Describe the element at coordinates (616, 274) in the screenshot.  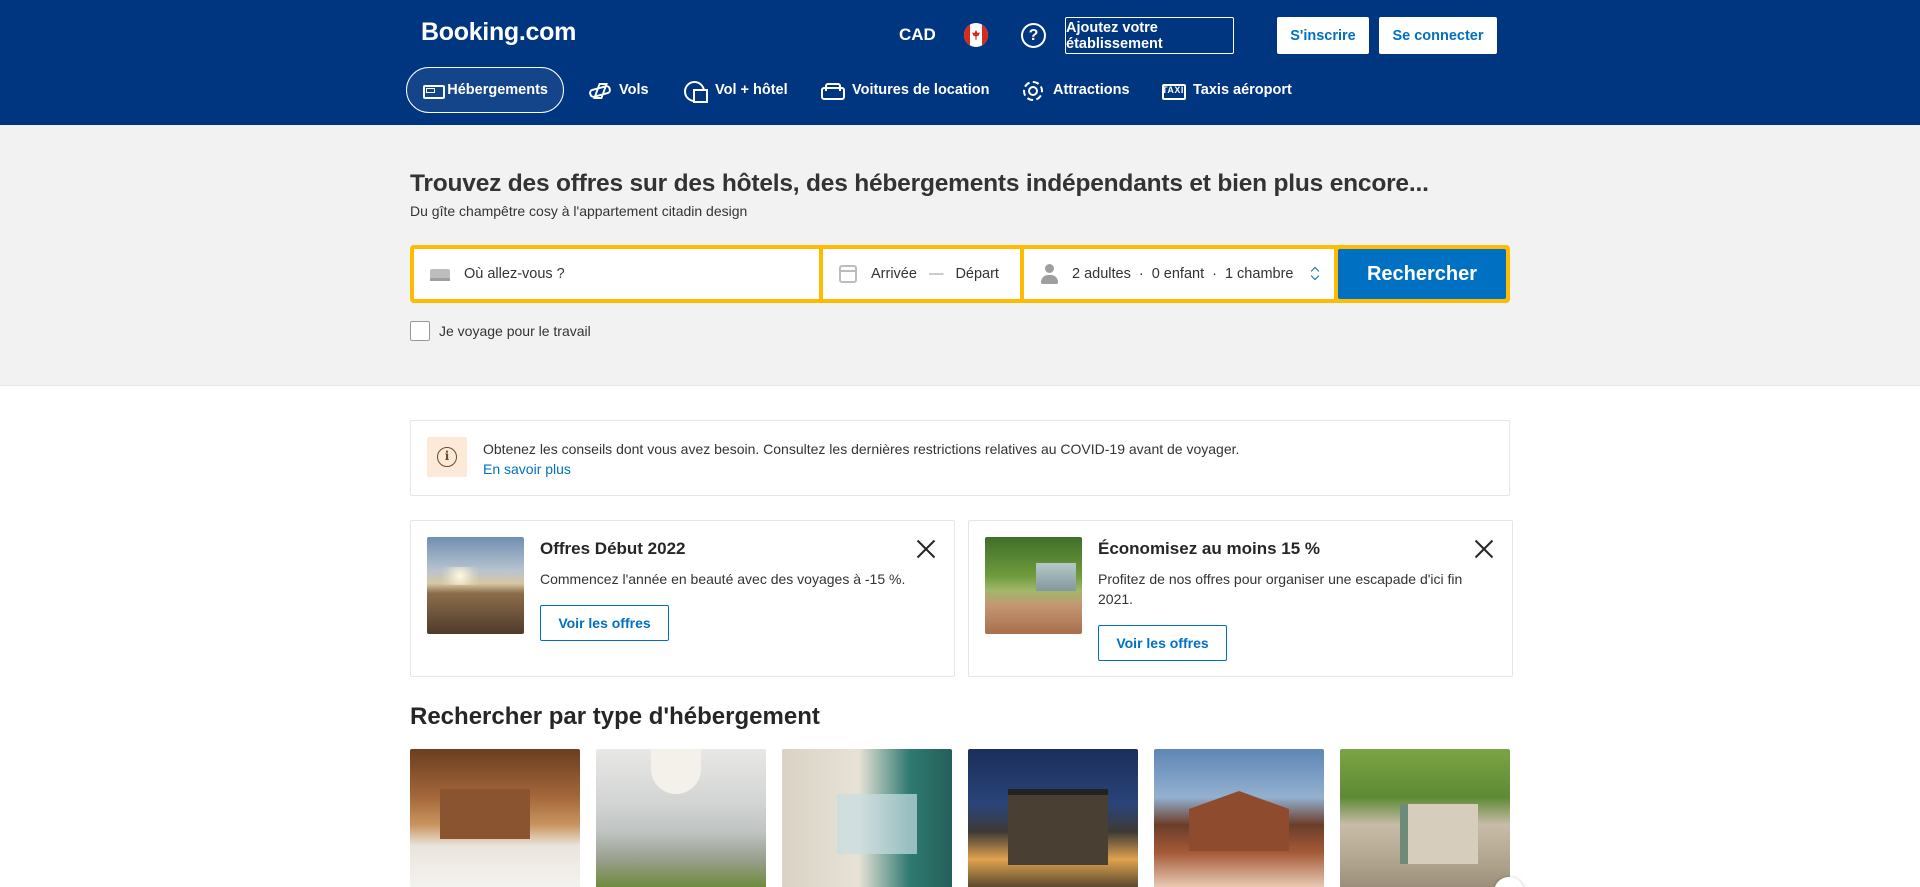
I see `destination-input: Où allez-vous ?` at that location.